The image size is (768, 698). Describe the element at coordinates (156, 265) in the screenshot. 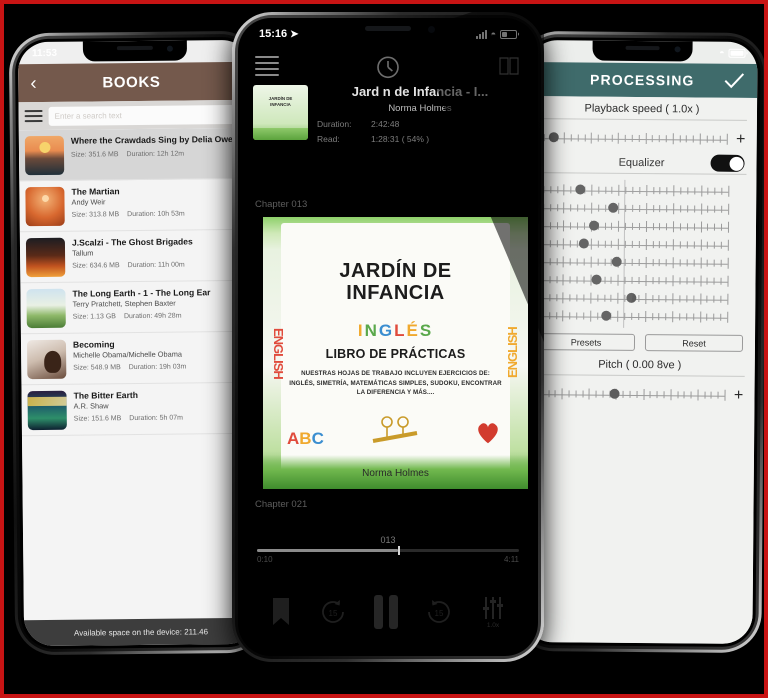

I see `book-duration: Duration: 11h 00m` at that location.